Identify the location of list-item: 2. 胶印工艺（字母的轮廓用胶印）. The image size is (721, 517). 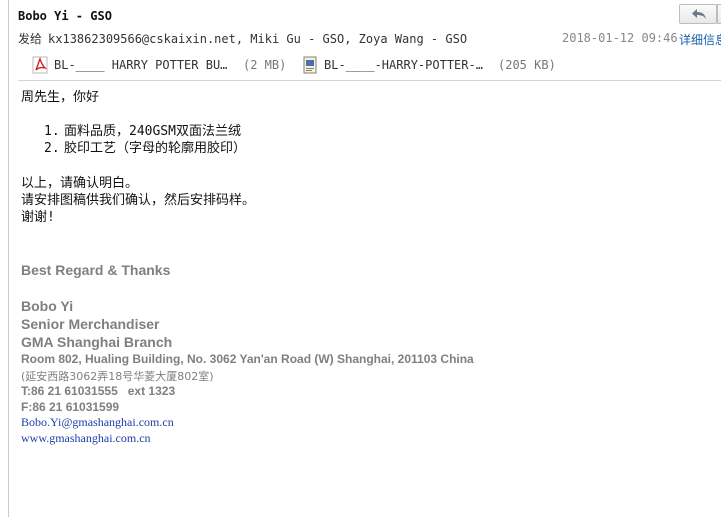
(145, 148).